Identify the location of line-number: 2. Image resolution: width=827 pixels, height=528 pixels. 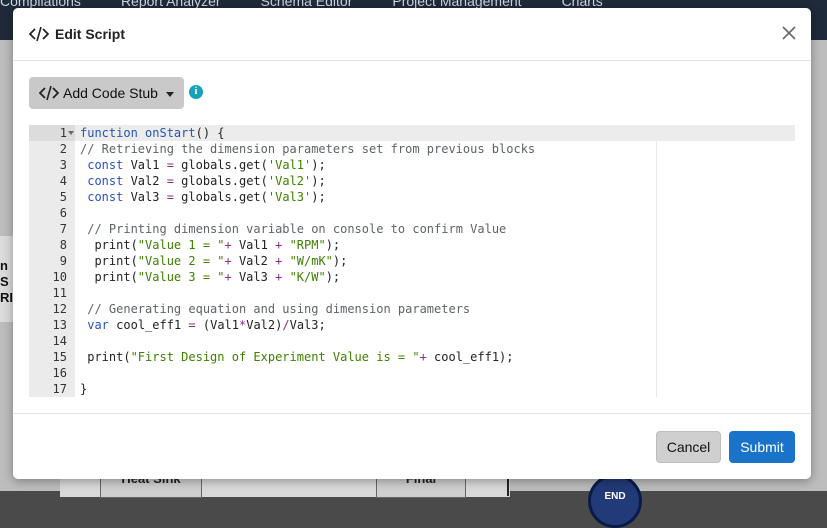
(63, 149).